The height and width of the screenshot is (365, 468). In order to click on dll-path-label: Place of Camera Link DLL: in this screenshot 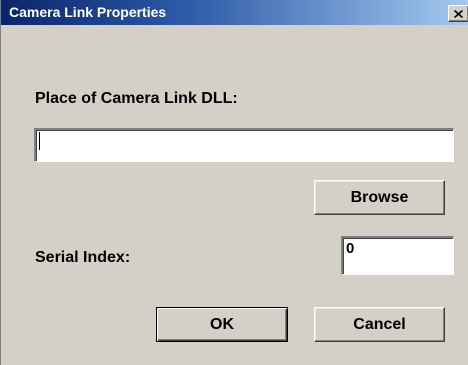, I will do `click(136, 98)`.